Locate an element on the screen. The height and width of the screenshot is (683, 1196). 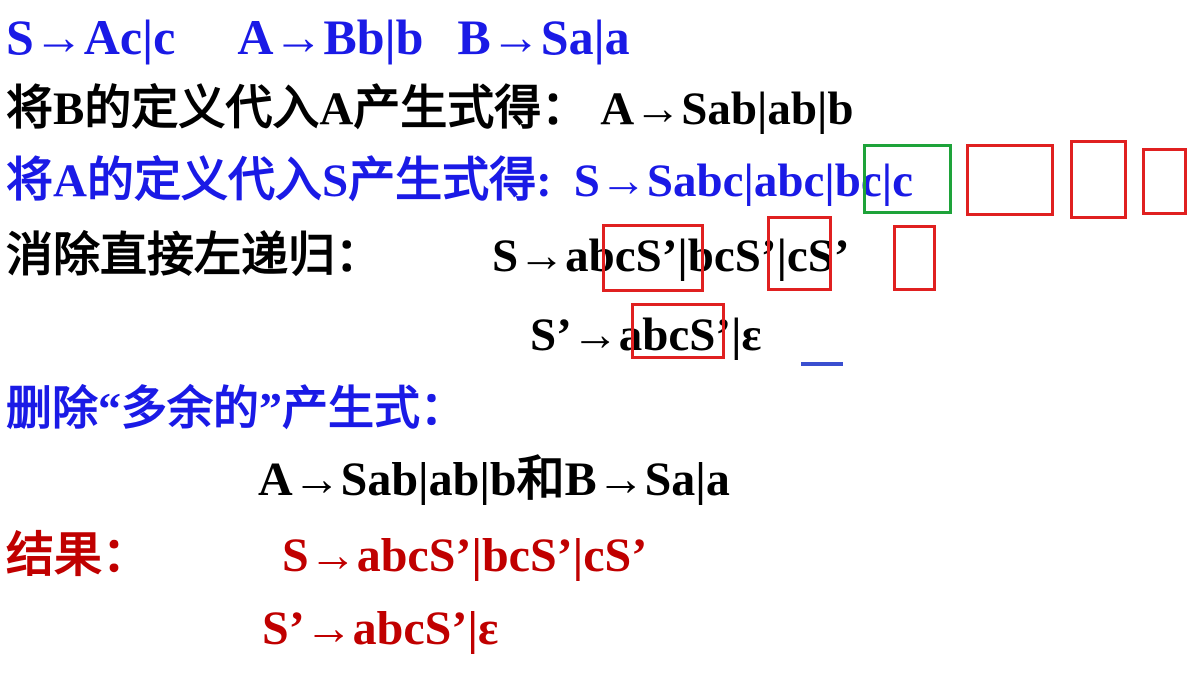
step-substitute-b: 将B的定义代入A产生式得： A→Sab|ab|b is located at coordinates (430, 109).